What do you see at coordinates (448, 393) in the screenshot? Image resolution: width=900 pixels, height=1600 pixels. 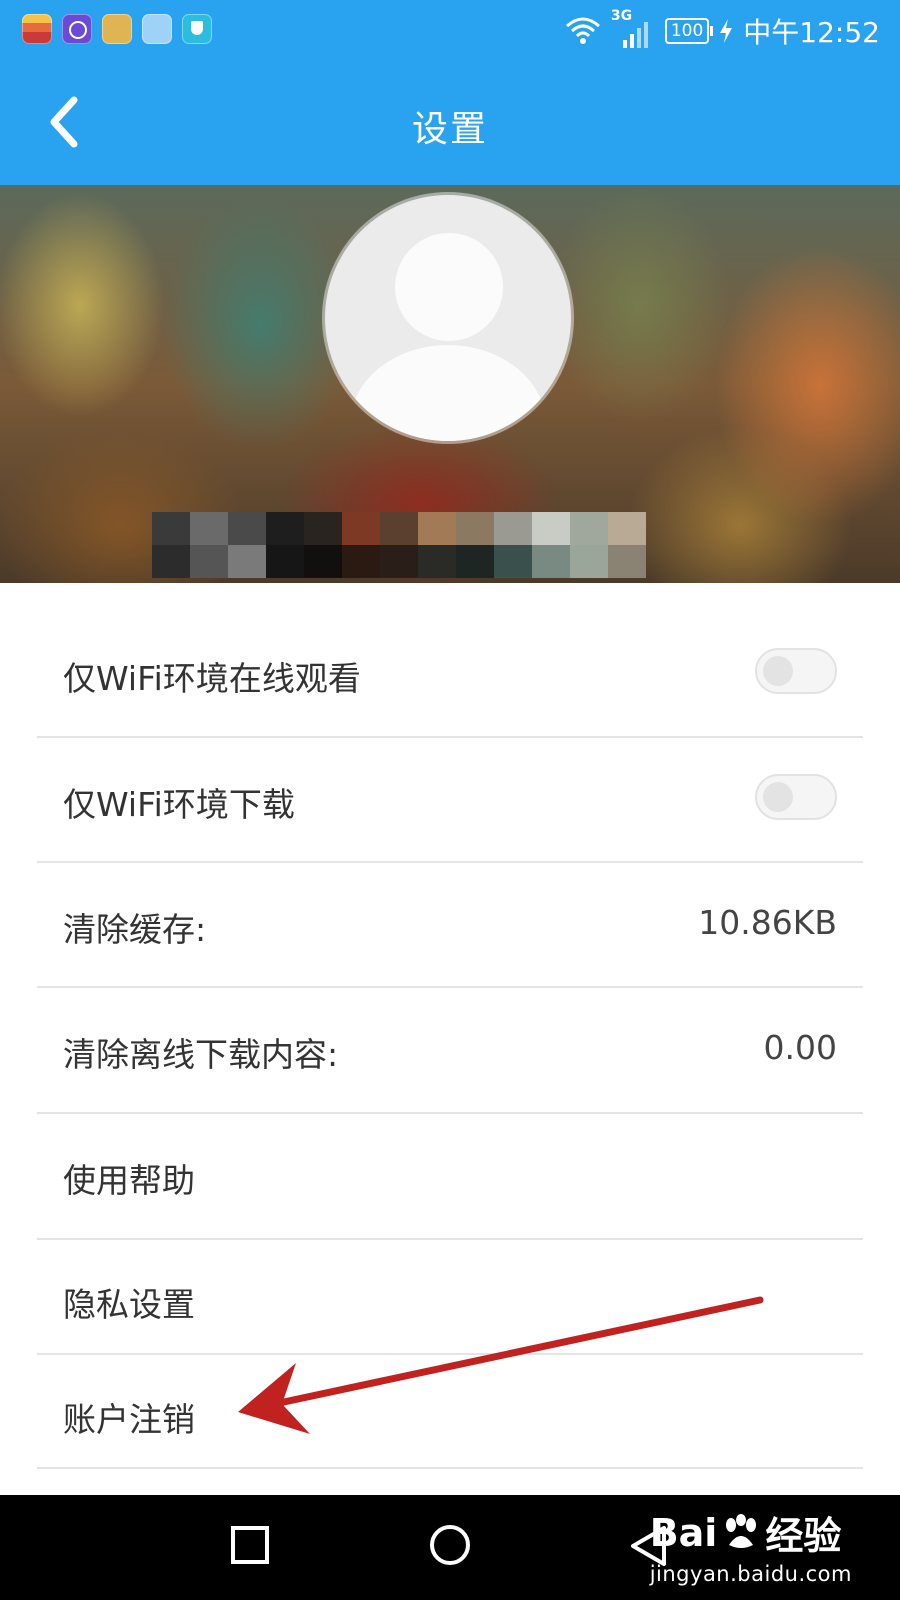 I see `avatar-body-shape` at bounding box center [448, 393].